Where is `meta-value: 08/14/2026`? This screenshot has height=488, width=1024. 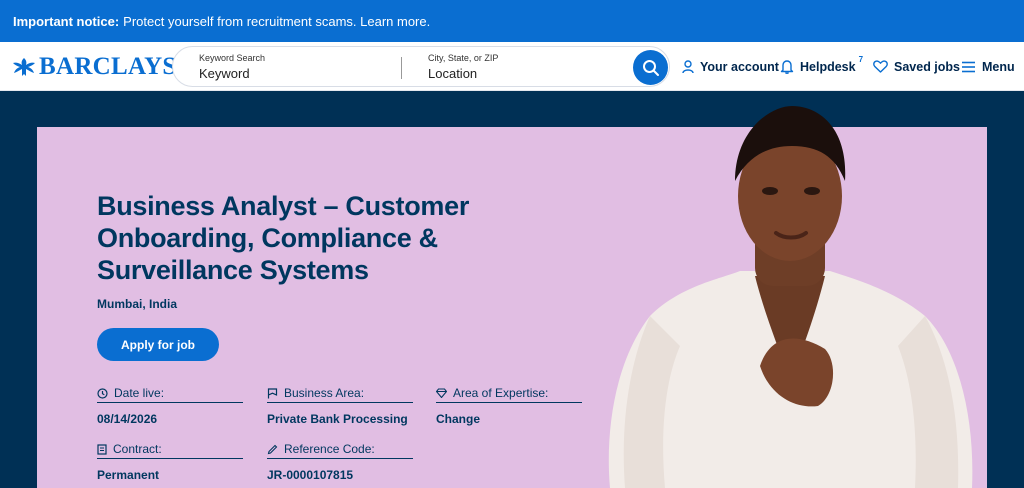
meta-value: 08/14/2026 is located at coordinates (127, 419).